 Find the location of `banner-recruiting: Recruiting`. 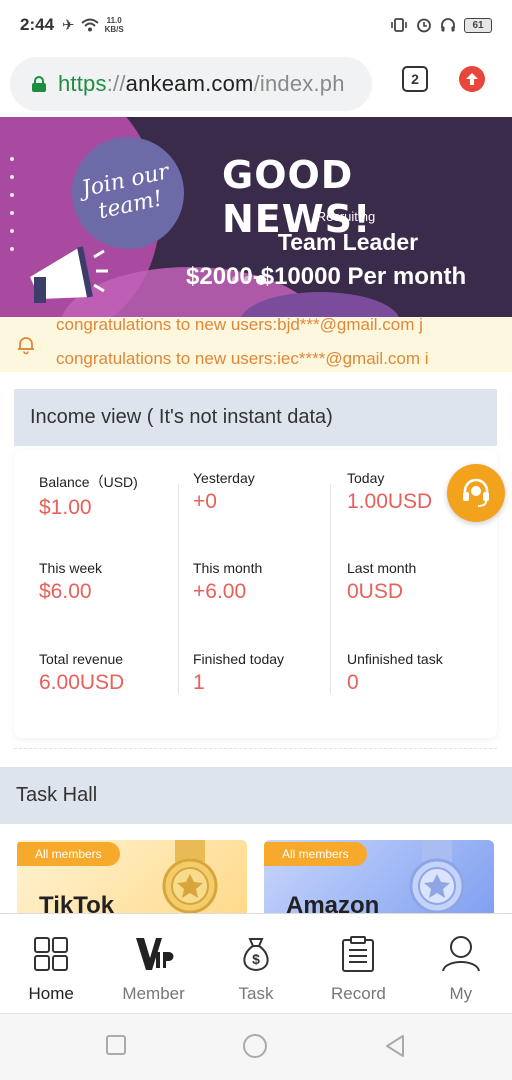

banner-recruiting: Recruiting is located at coordinates (346, 216).